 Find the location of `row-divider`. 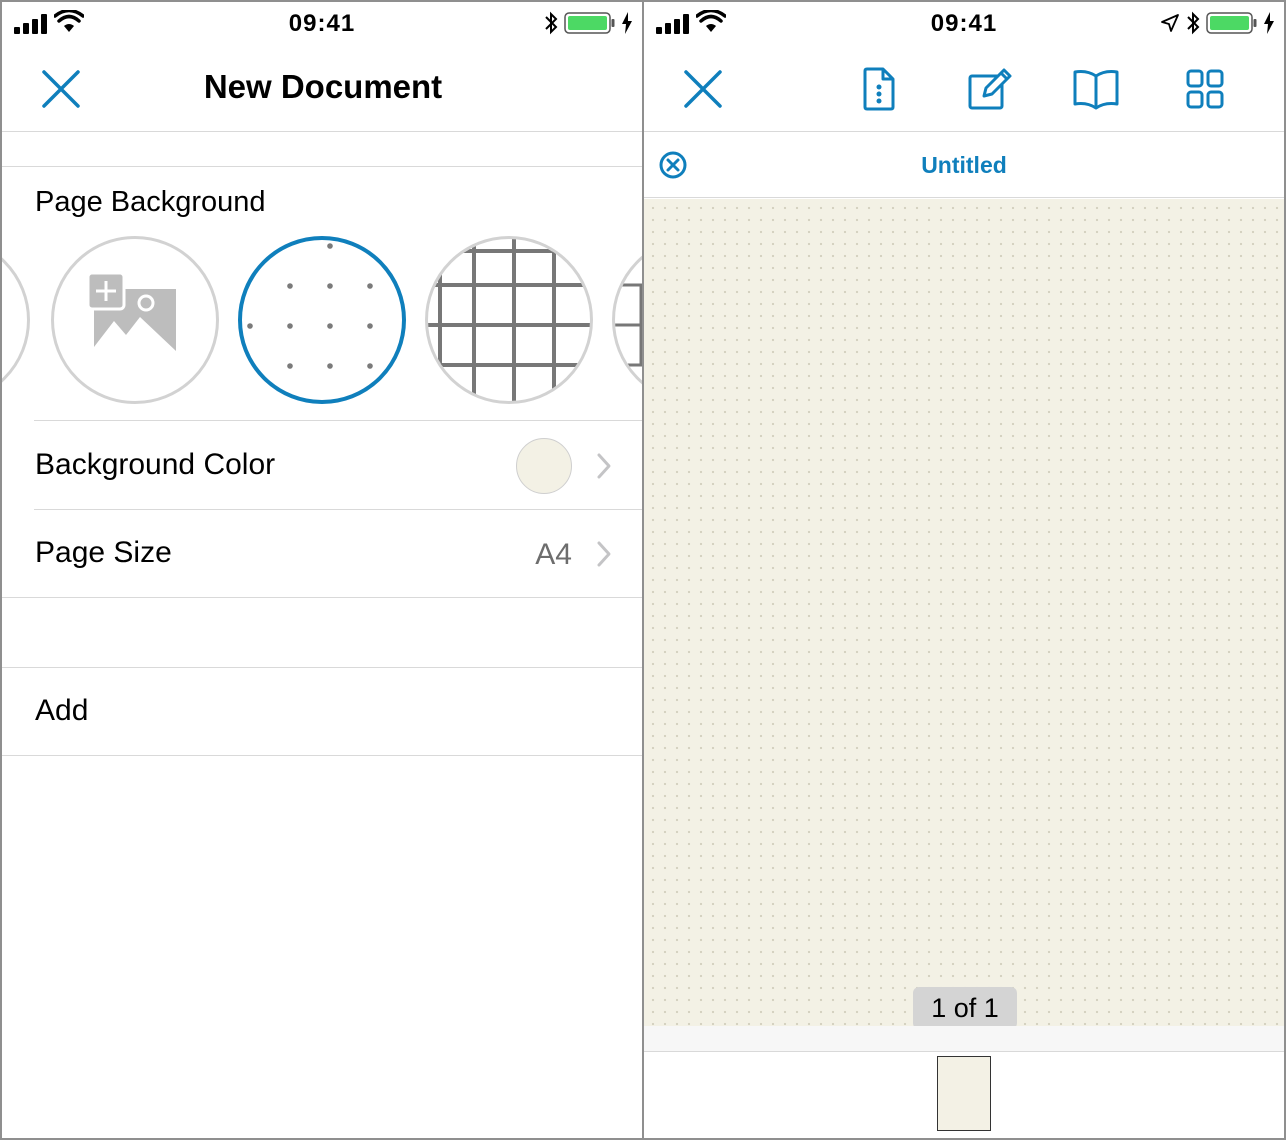

row-divider is located at coordinates (338, 420).